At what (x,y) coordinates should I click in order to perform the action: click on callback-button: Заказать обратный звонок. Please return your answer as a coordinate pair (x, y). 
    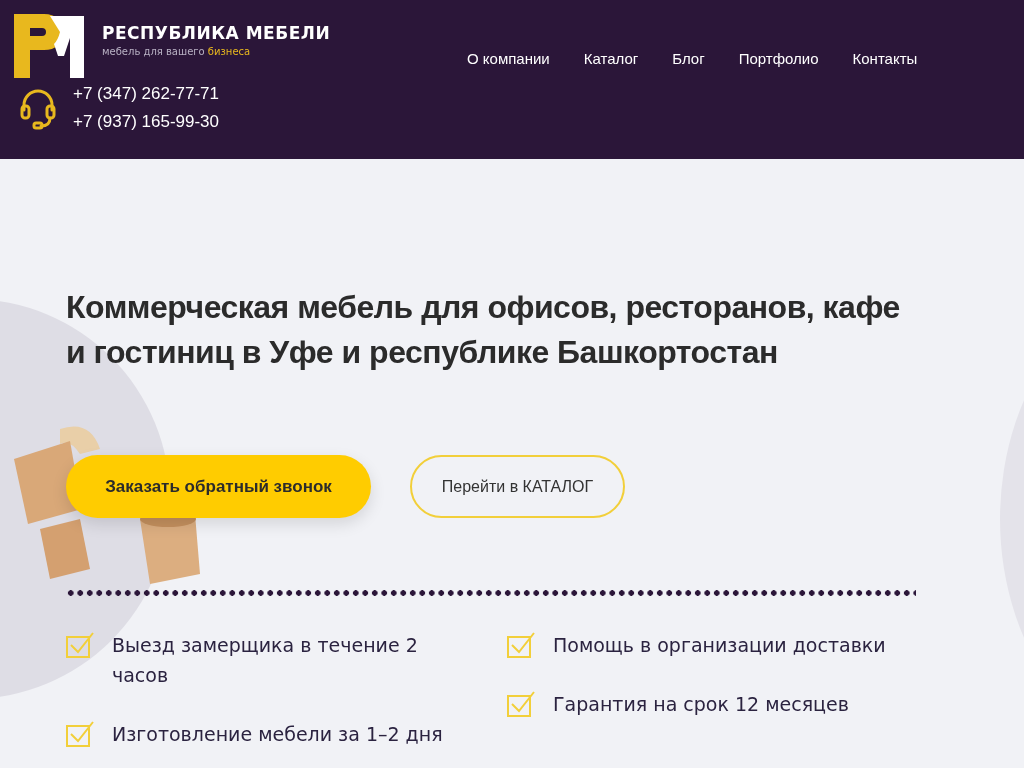
    Looking at the image, I should click on (218, 486).